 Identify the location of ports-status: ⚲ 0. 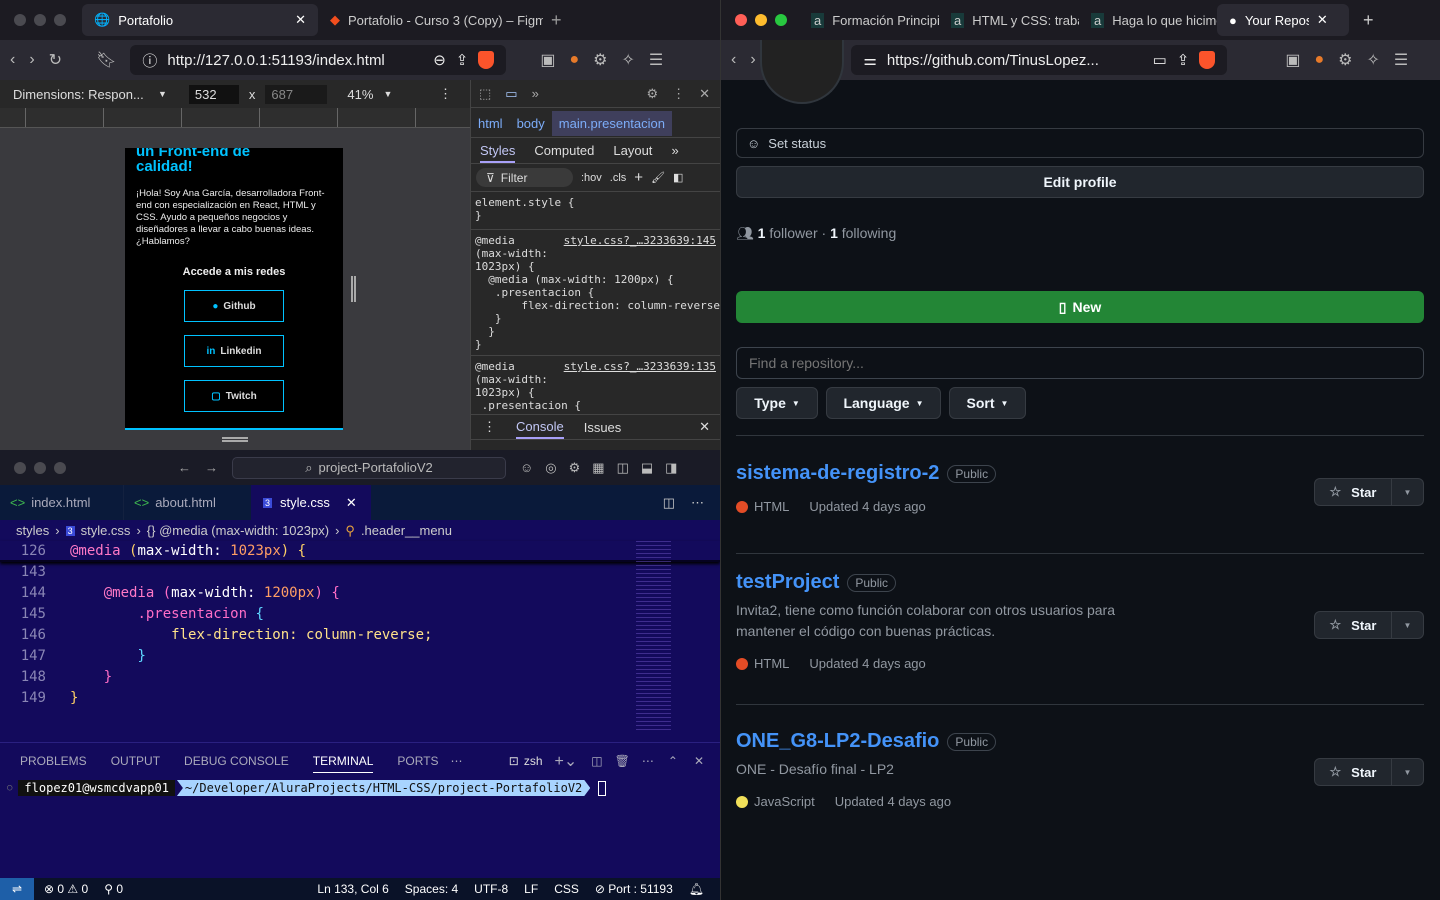
(113, 889).